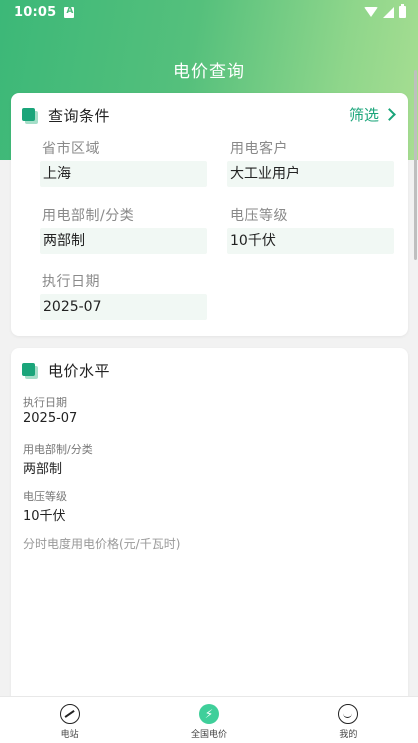  Describe the element at coordinates (88, 216) in the screenshot. I see `category-label: 用电部制/分类` at that location.